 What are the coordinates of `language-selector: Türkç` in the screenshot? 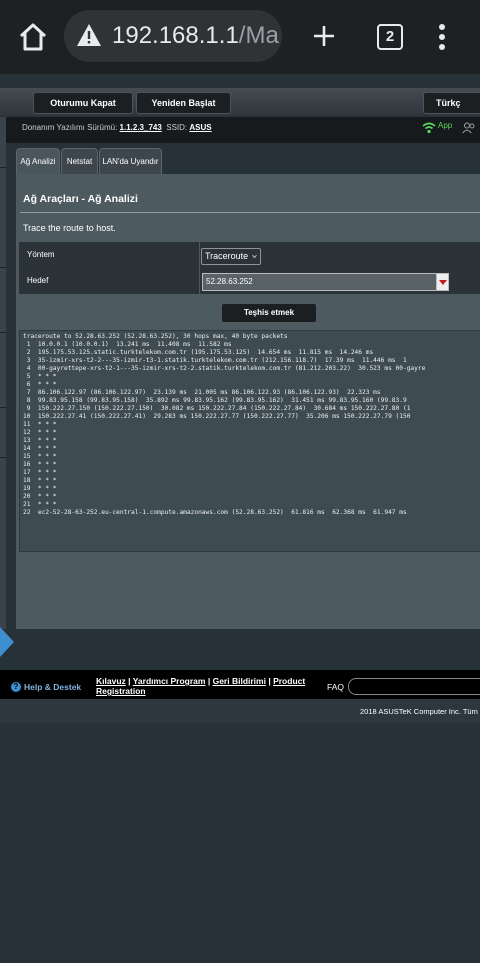 It's located at (451, 103).